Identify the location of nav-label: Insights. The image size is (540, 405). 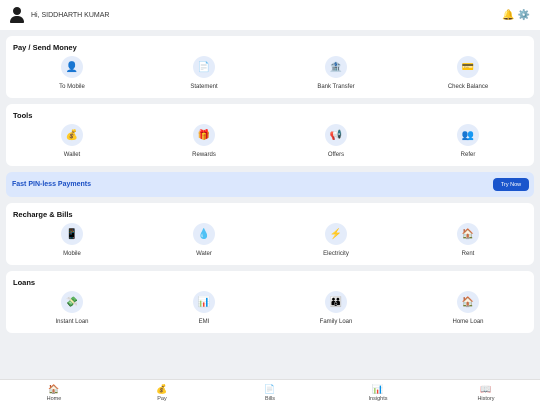
(378, 398).